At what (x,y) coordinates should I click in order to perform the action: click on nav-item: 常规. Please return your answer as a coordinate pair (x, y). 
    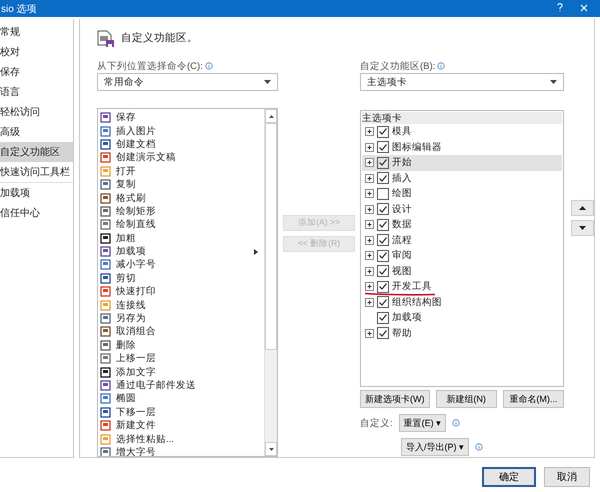
    Looking at the image, I should click on (36, 32).